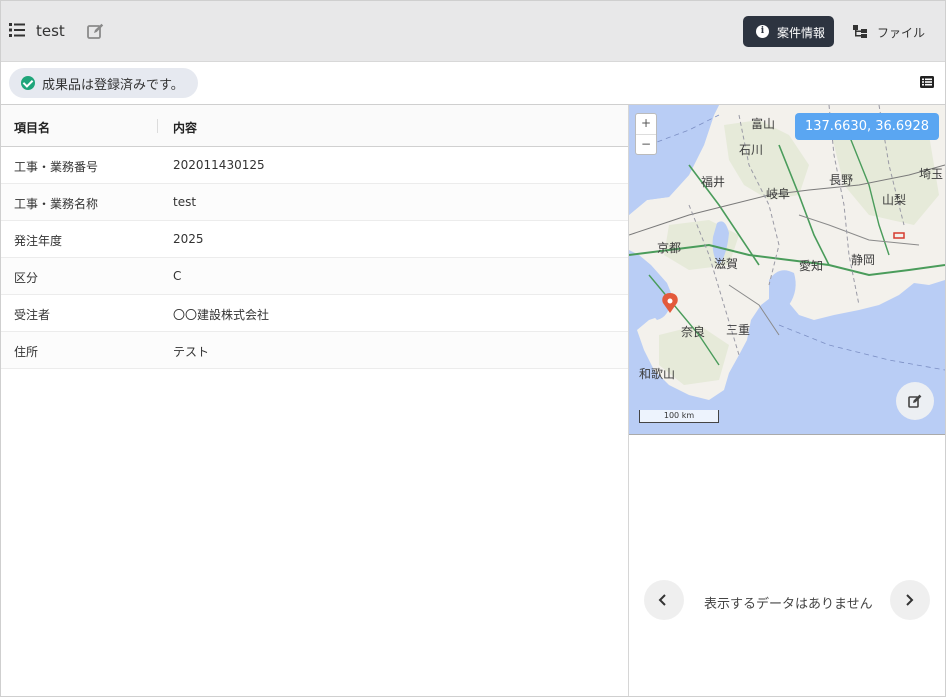  I want to click on chevron-left-icon, so click(662, 600).